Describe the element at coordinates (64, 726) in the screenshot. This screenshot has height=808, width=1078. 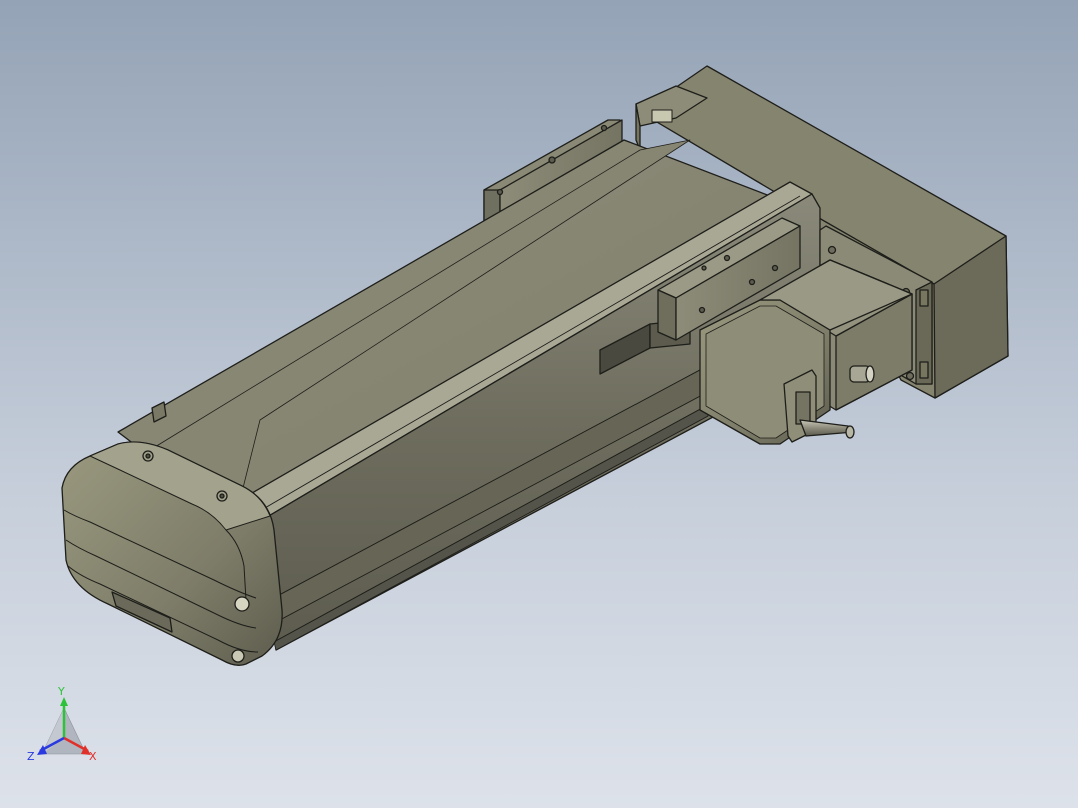
I see `triad-graphic` at that location.